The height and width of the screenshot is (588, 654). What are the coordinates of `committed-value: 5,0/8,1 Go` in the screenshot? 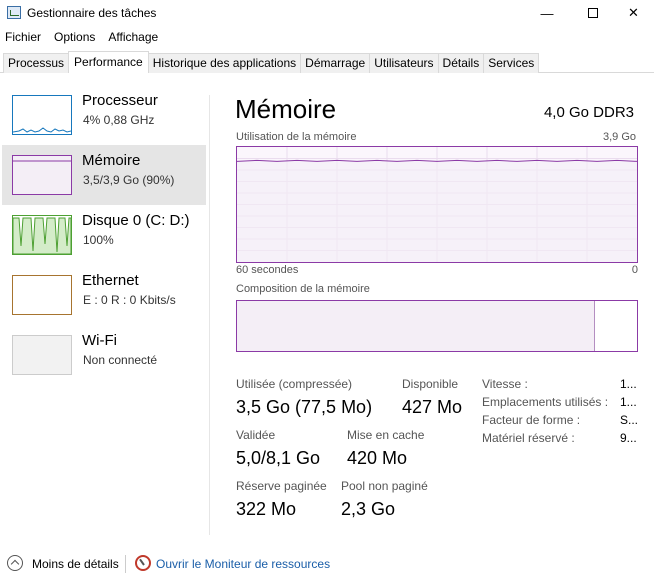 It's located at (278, 458).